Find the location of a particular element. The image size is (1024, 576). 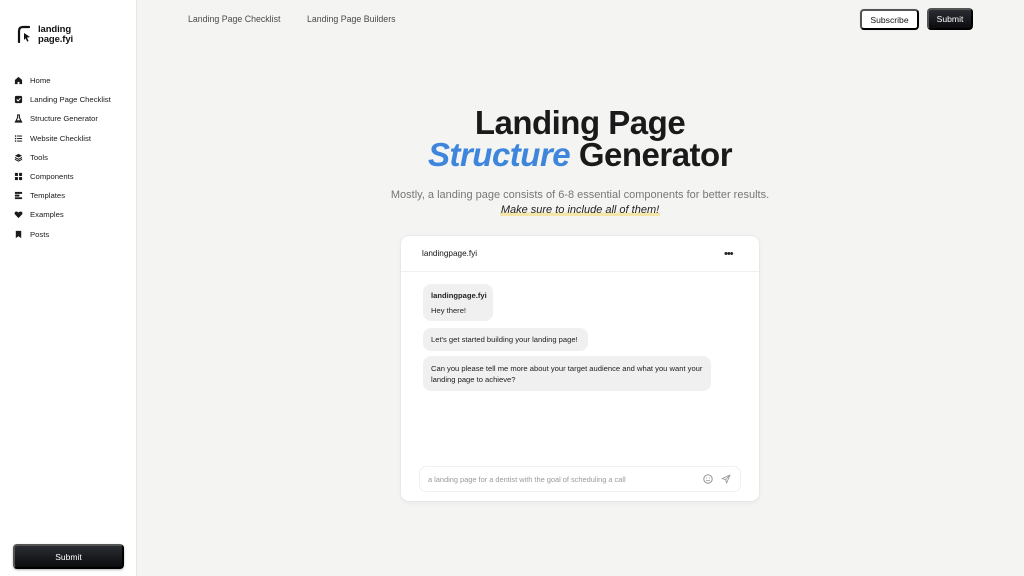

sidebar-item-landing-page-checklist: Landing Page Checklist is located at coordinates (62, 99).